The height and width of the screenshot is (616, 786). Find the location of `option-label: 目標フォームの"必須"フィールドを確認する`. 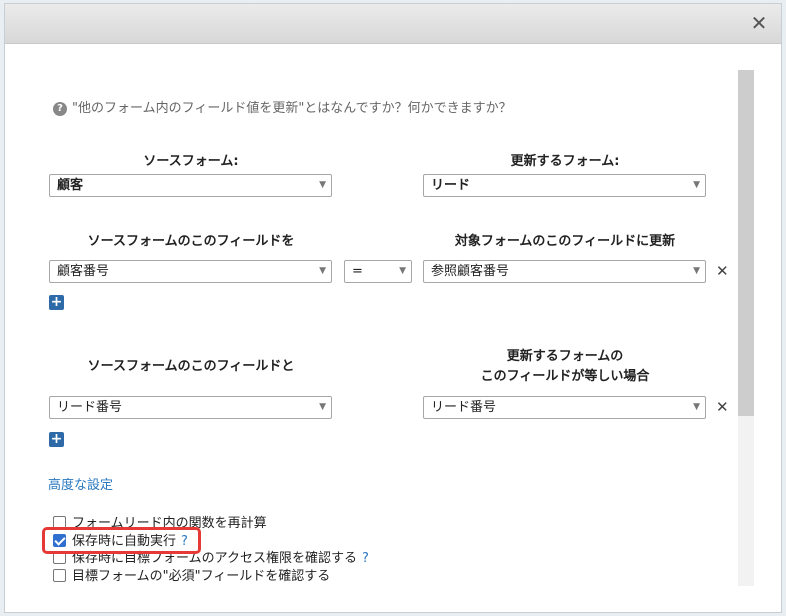

option-label: 目標フォームの"必須"フィールドを確認する is located at coordinates (201, 576).